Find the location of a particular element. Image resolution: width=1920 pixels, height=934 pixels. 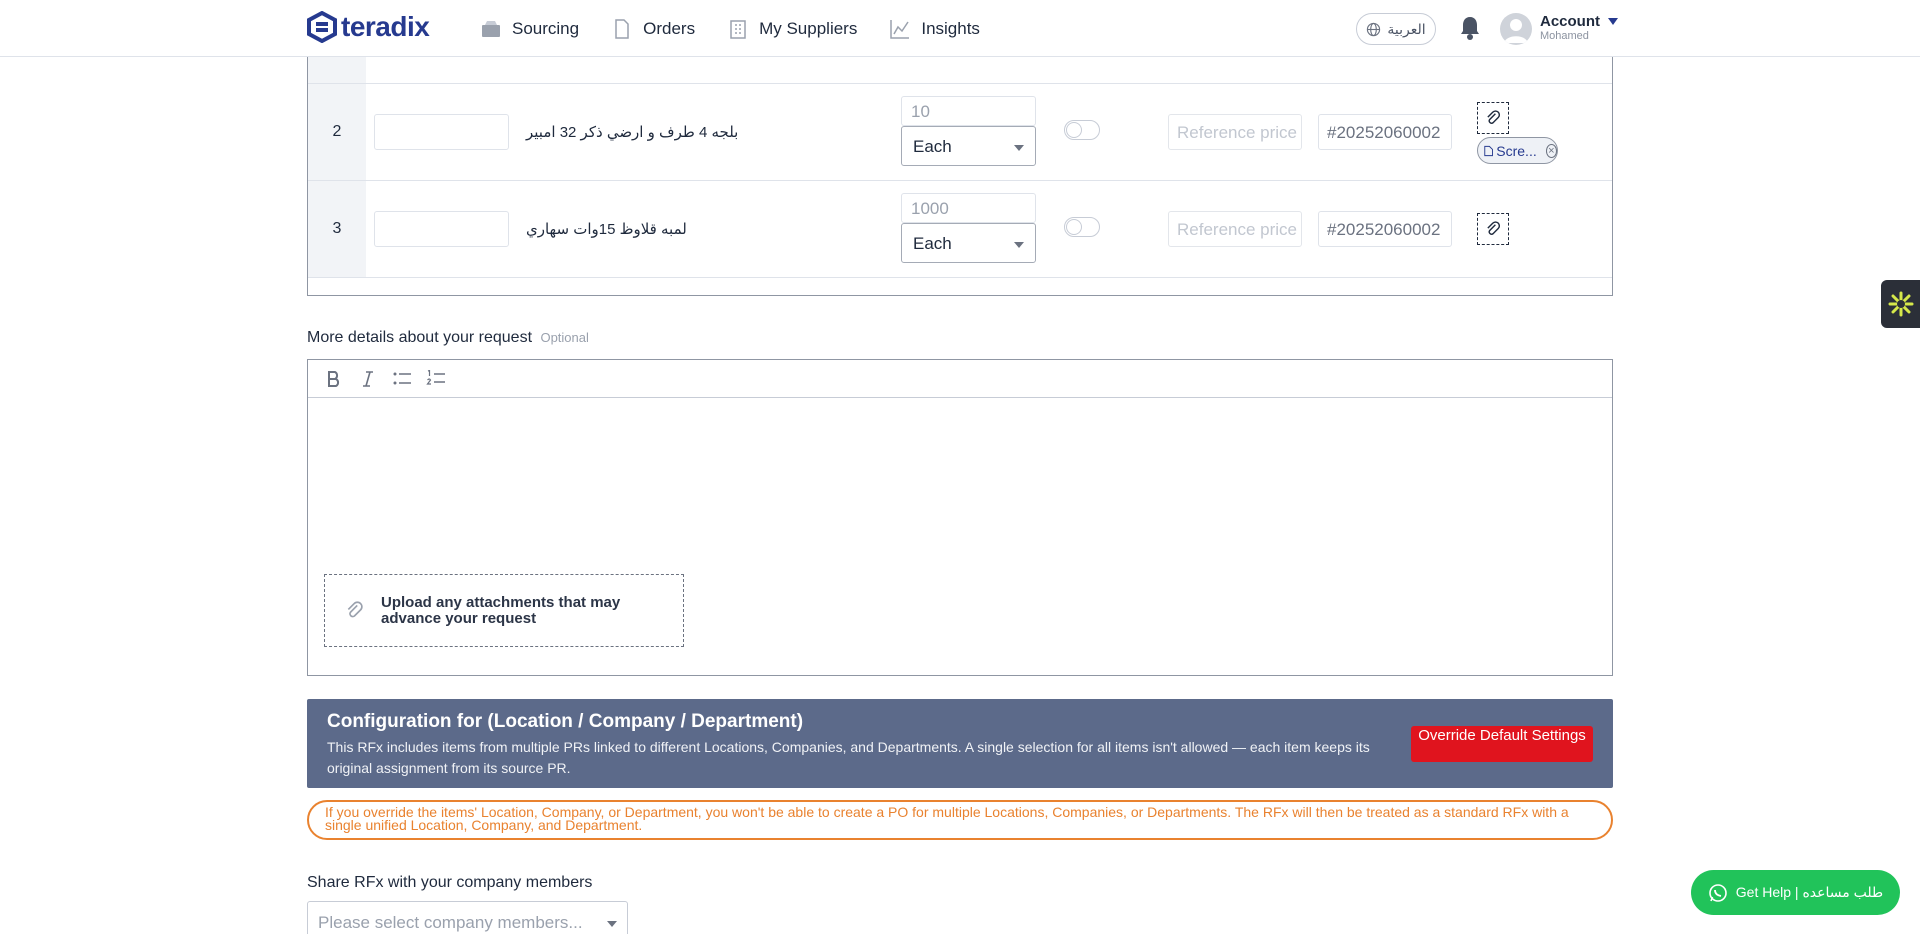

get-help-button: Get Help | طلب مساعده is located at coordinates (1795, 892).